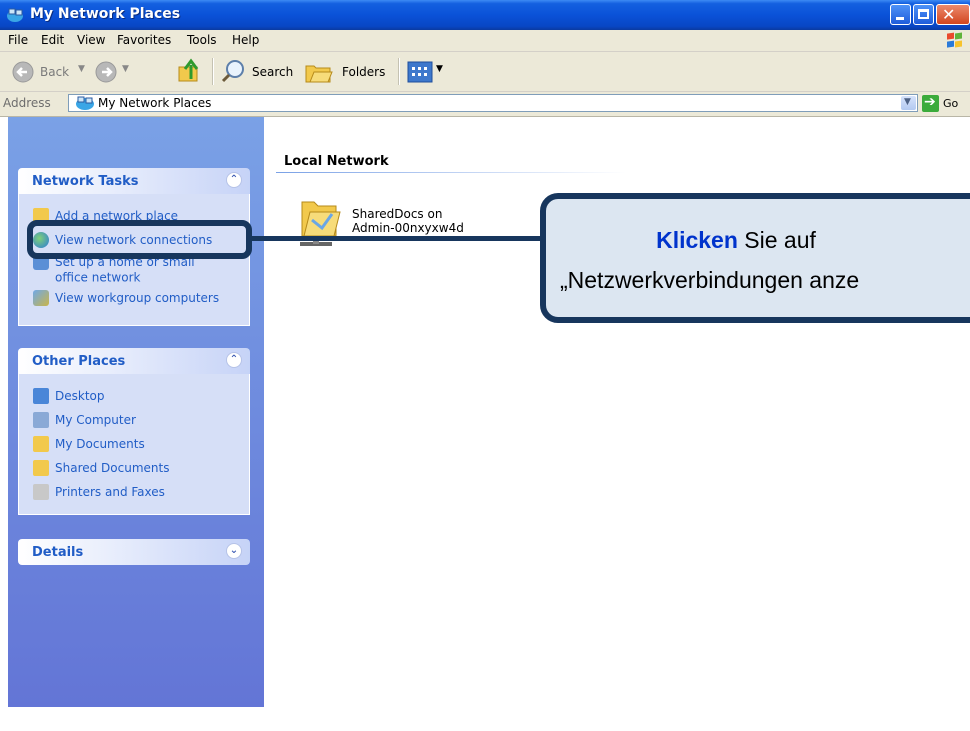  I want to click on forward-dropdown-icon: ▼, so click(125, 69).